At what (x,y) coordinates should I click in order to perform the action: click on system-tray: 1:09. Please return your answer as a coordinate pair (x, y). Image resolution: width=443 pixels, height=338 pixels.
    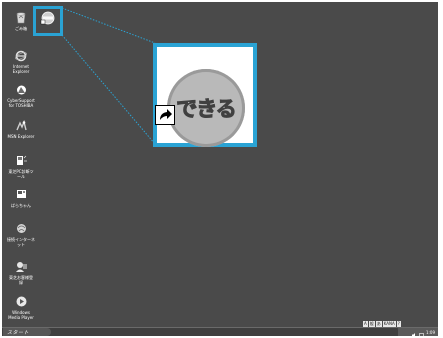
    Looking at the image, I should click on (418, 333).